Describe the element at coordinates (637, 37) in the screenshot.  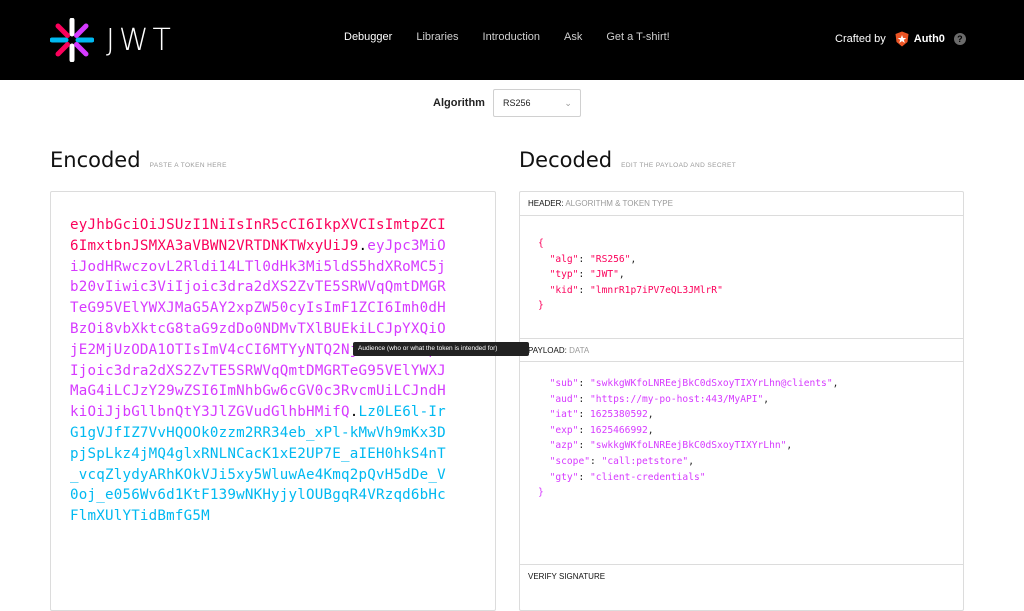
I see `nav-get-tshirt: Get a T-shirt!` at that location.